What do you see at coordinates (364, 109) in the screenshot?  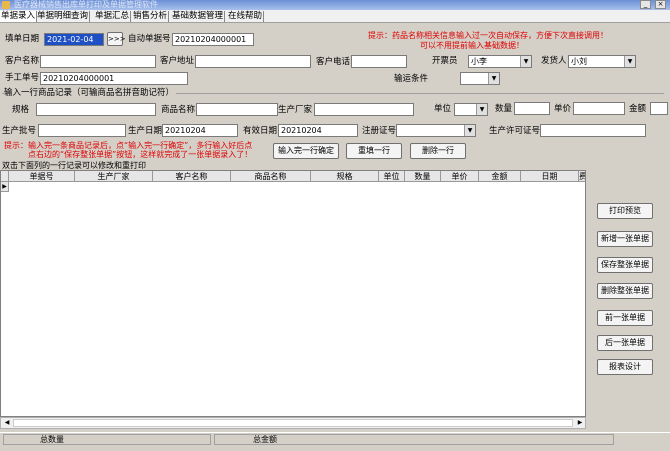 I see `maker-field` at bounding box center [364, 109].